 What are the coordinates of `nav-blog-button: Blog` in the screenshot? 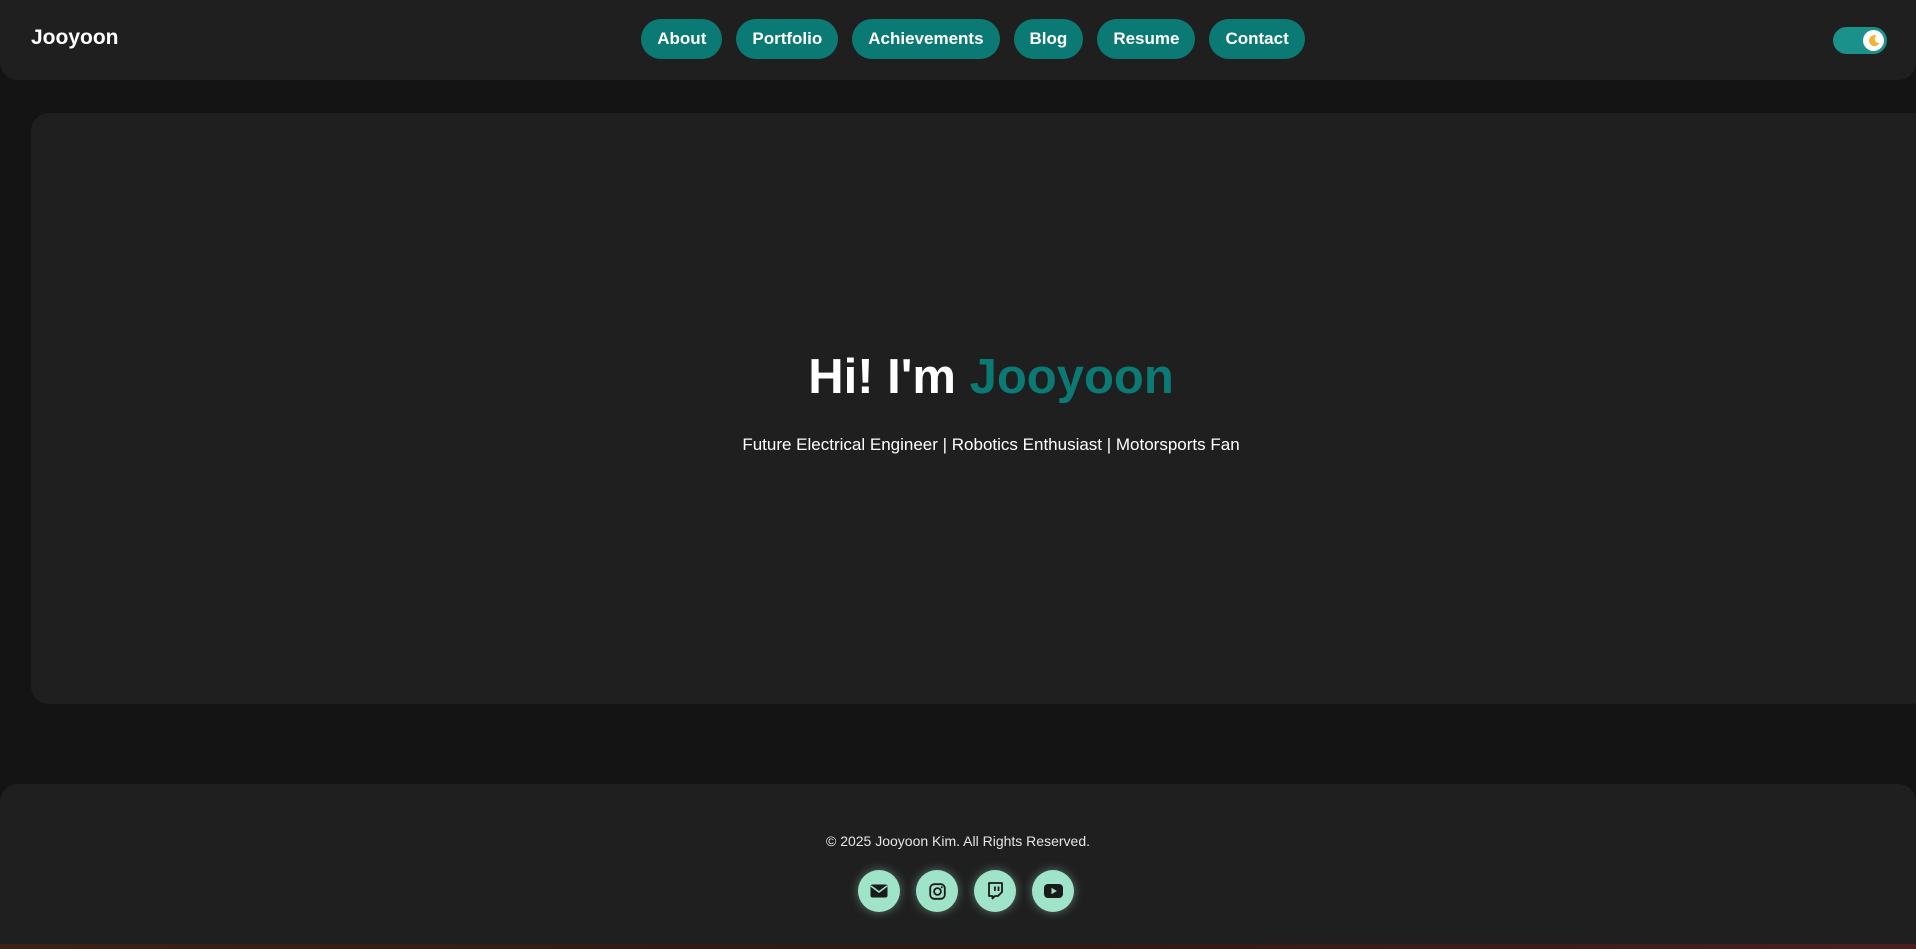 It's located at (1048, 39).